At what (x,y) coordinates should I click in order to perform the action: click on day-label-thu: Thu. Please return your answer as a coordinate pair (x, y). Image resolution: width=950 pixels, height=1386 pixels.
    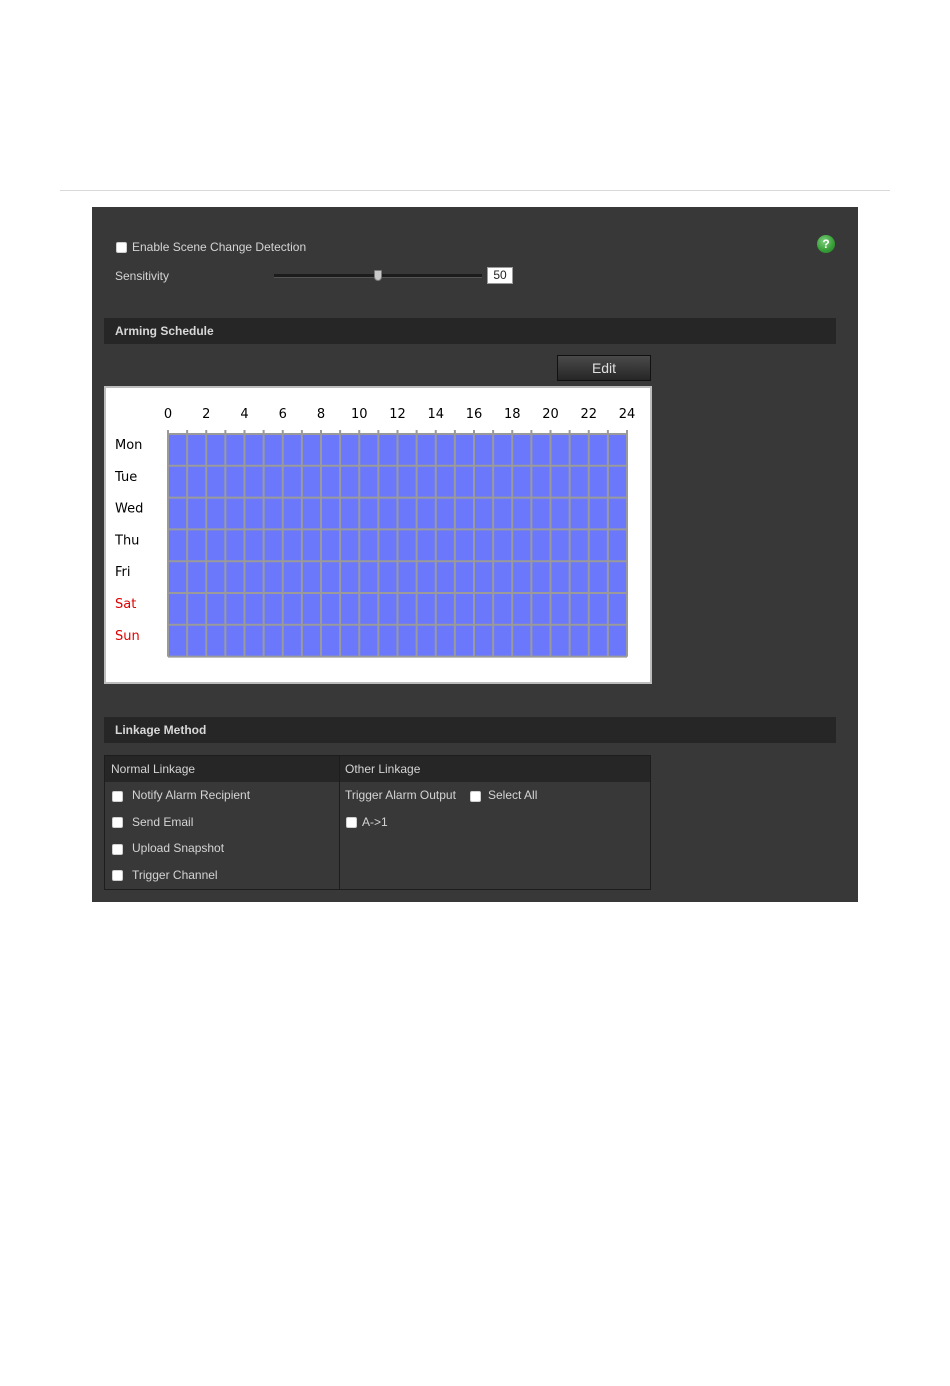
    Looking at the image, I should click on (126, 540).